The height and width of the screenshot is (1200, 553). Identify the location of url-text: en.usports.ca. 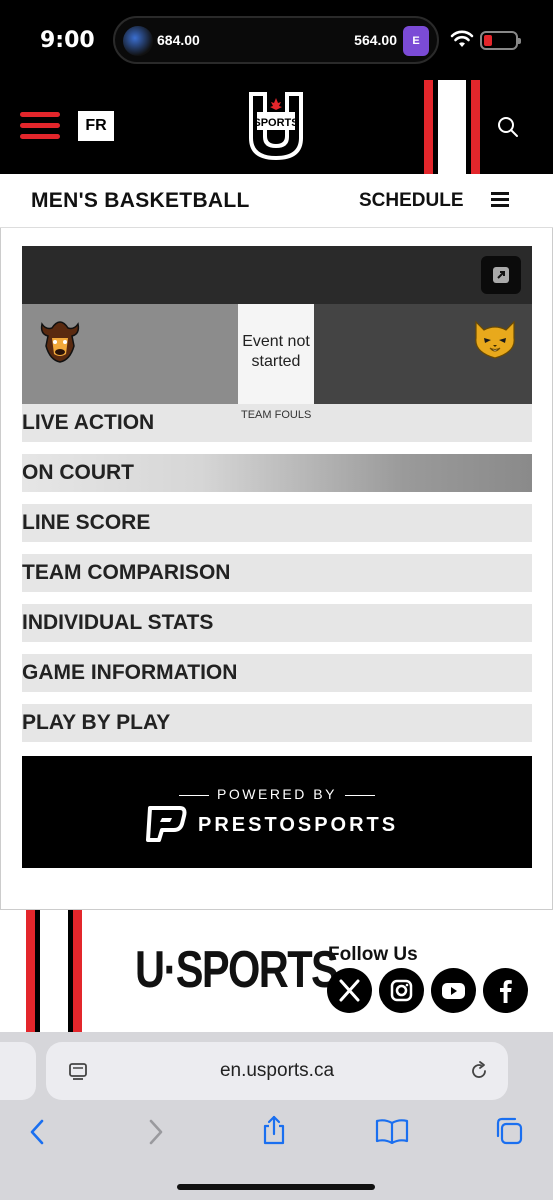
(277, 1070).